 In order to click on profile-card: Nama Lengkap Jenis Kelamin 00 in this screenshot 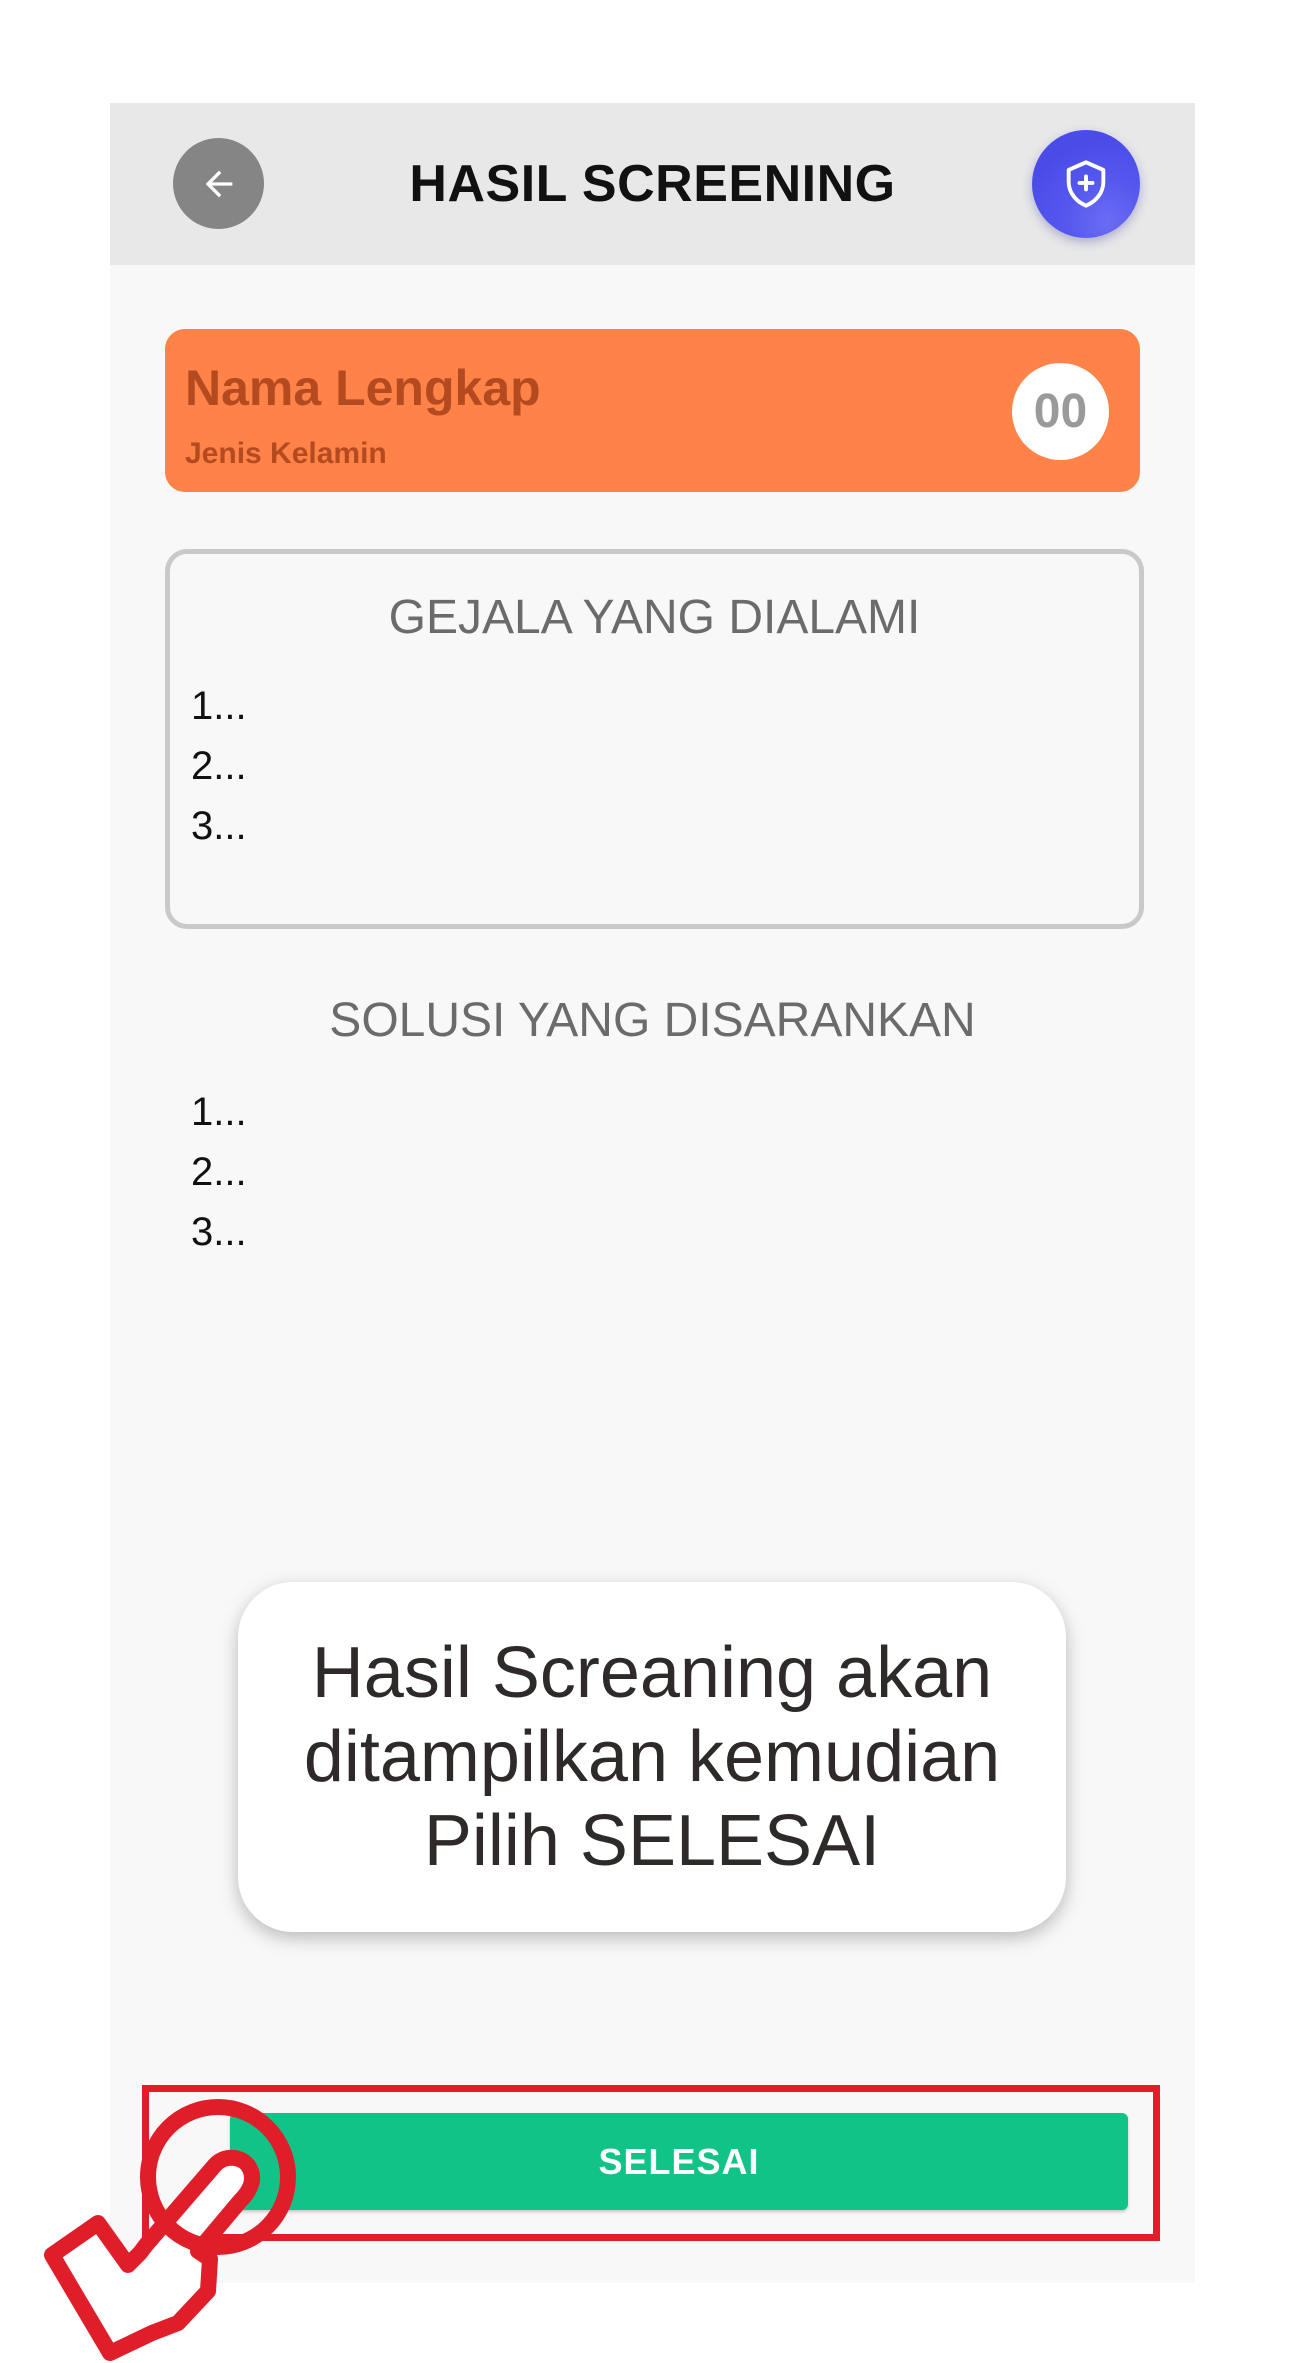, I will do `click(652, 410)`.